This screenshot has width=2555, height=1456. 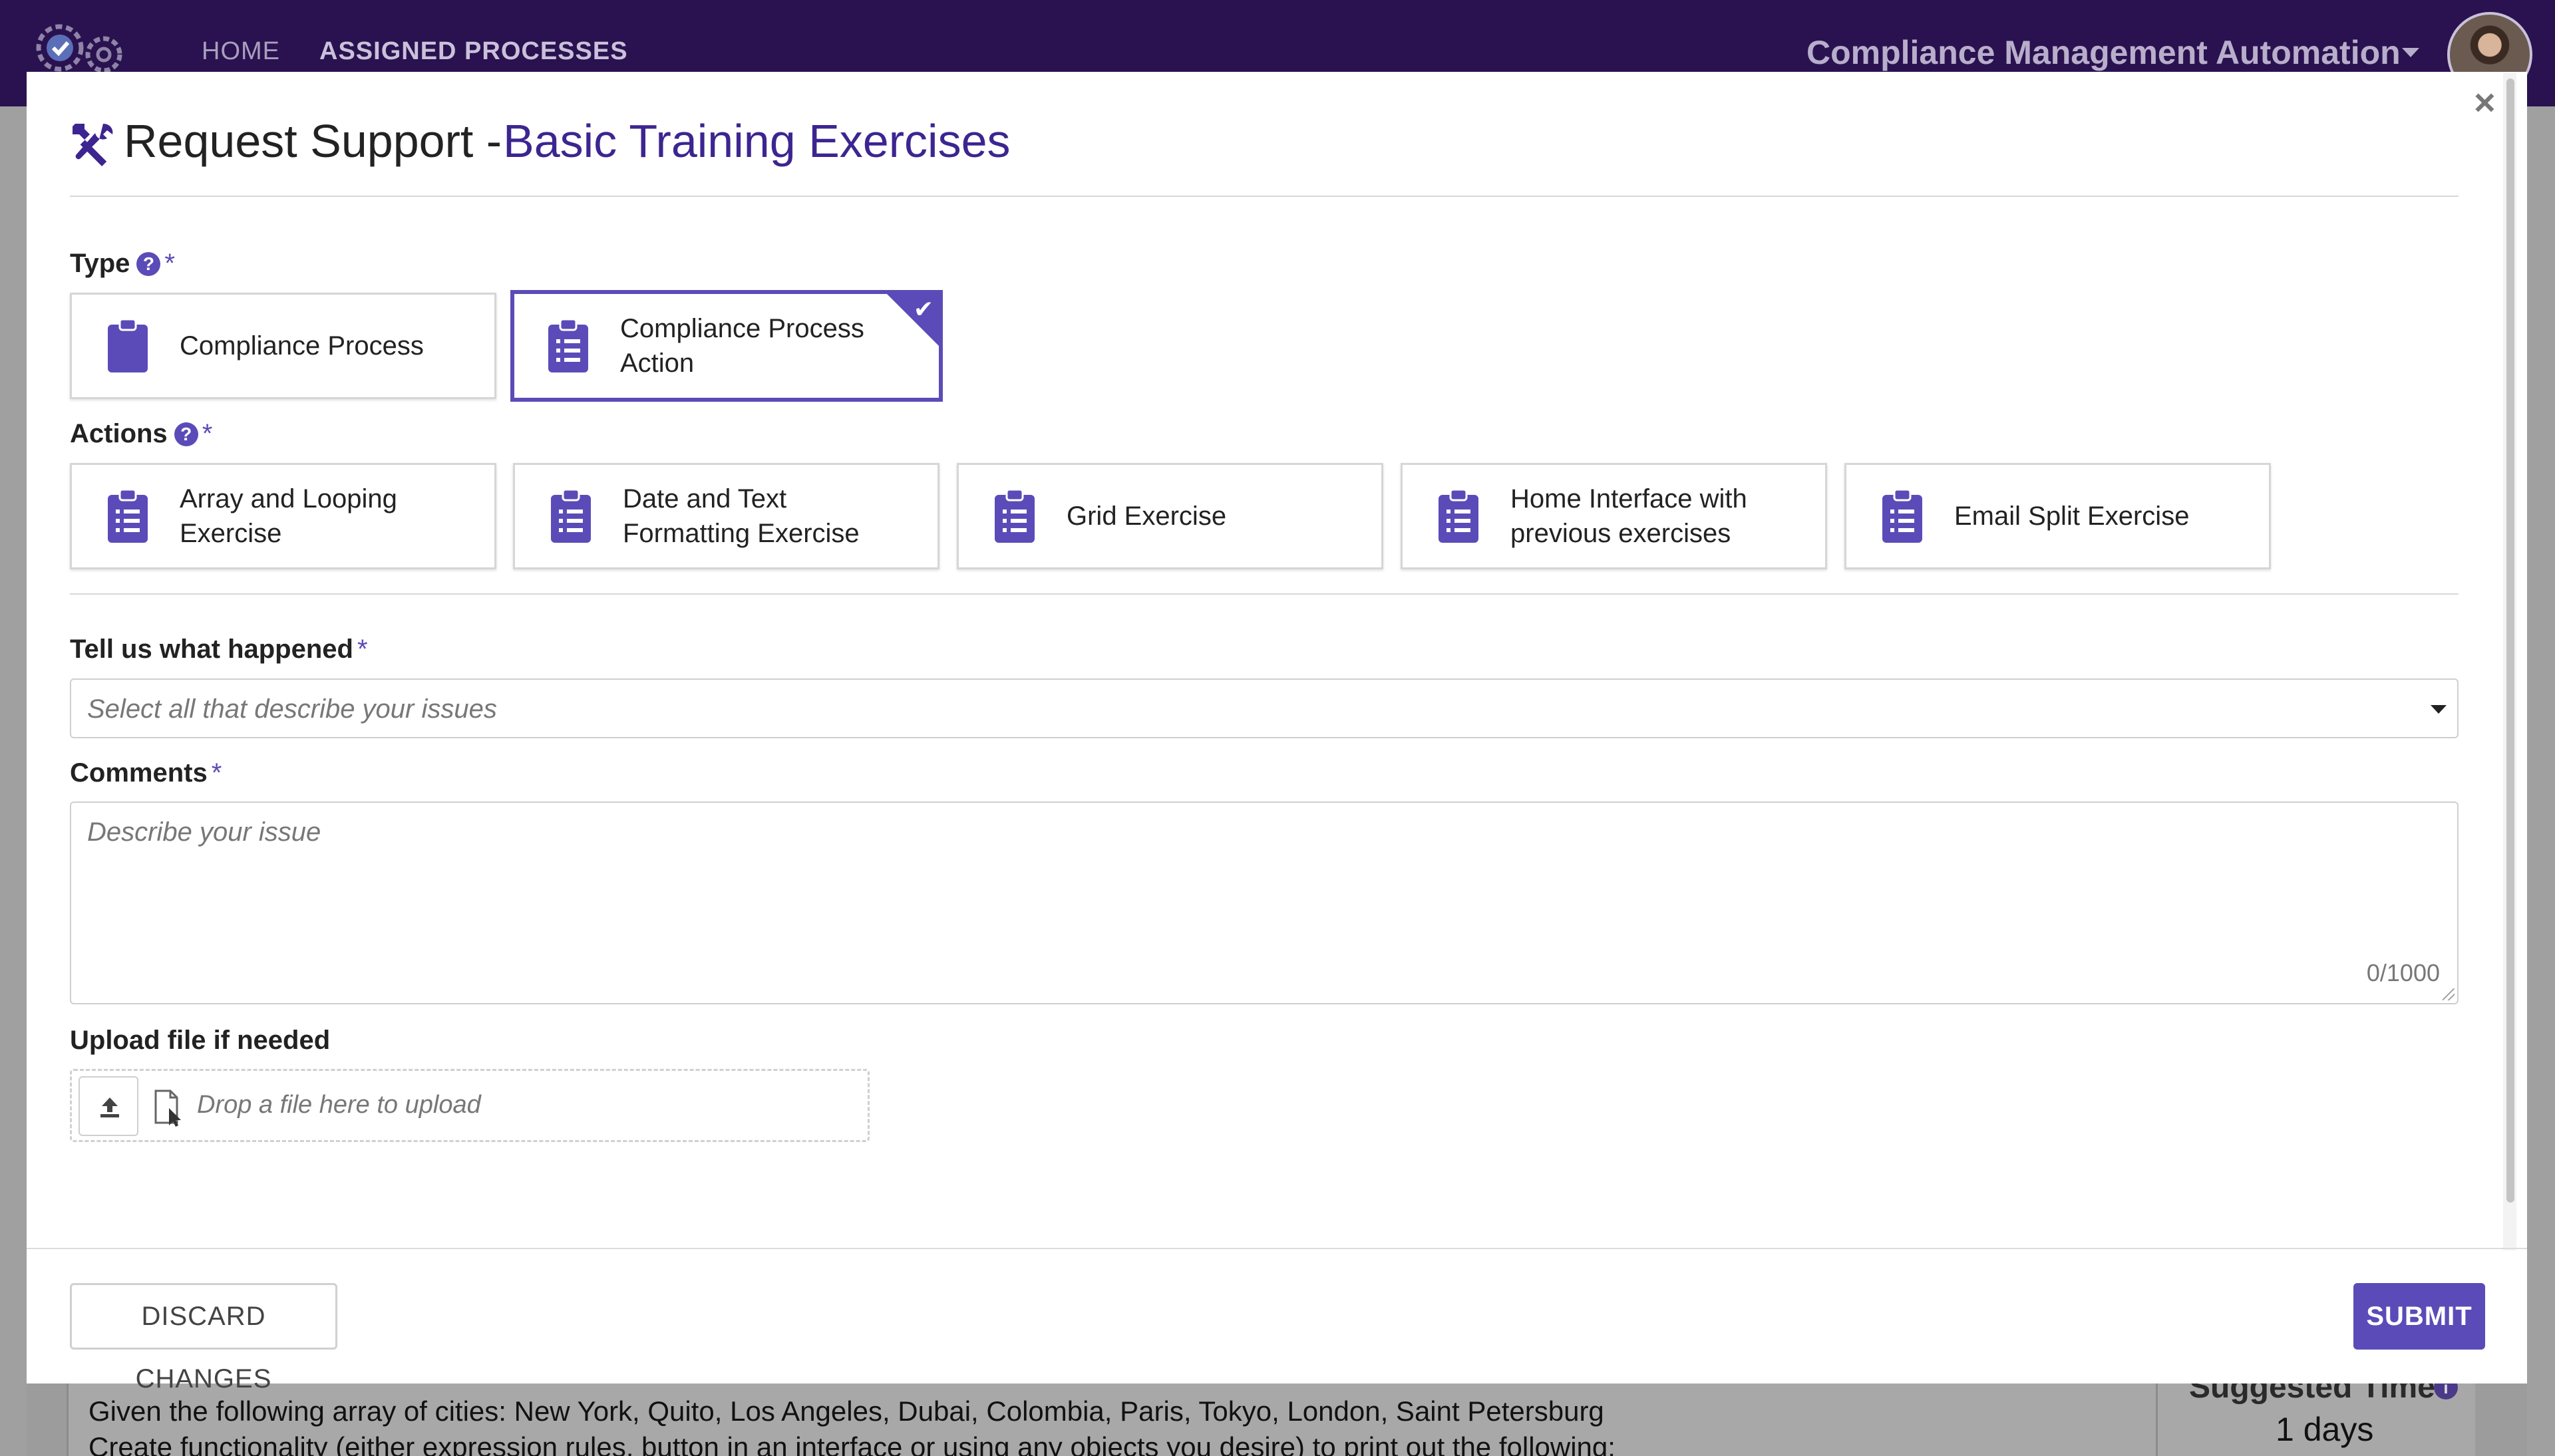 What do you see at coordinates (2449, 994) in the screenshot?
I see `resize-handle-icon` at bounding box center [2449, 994].